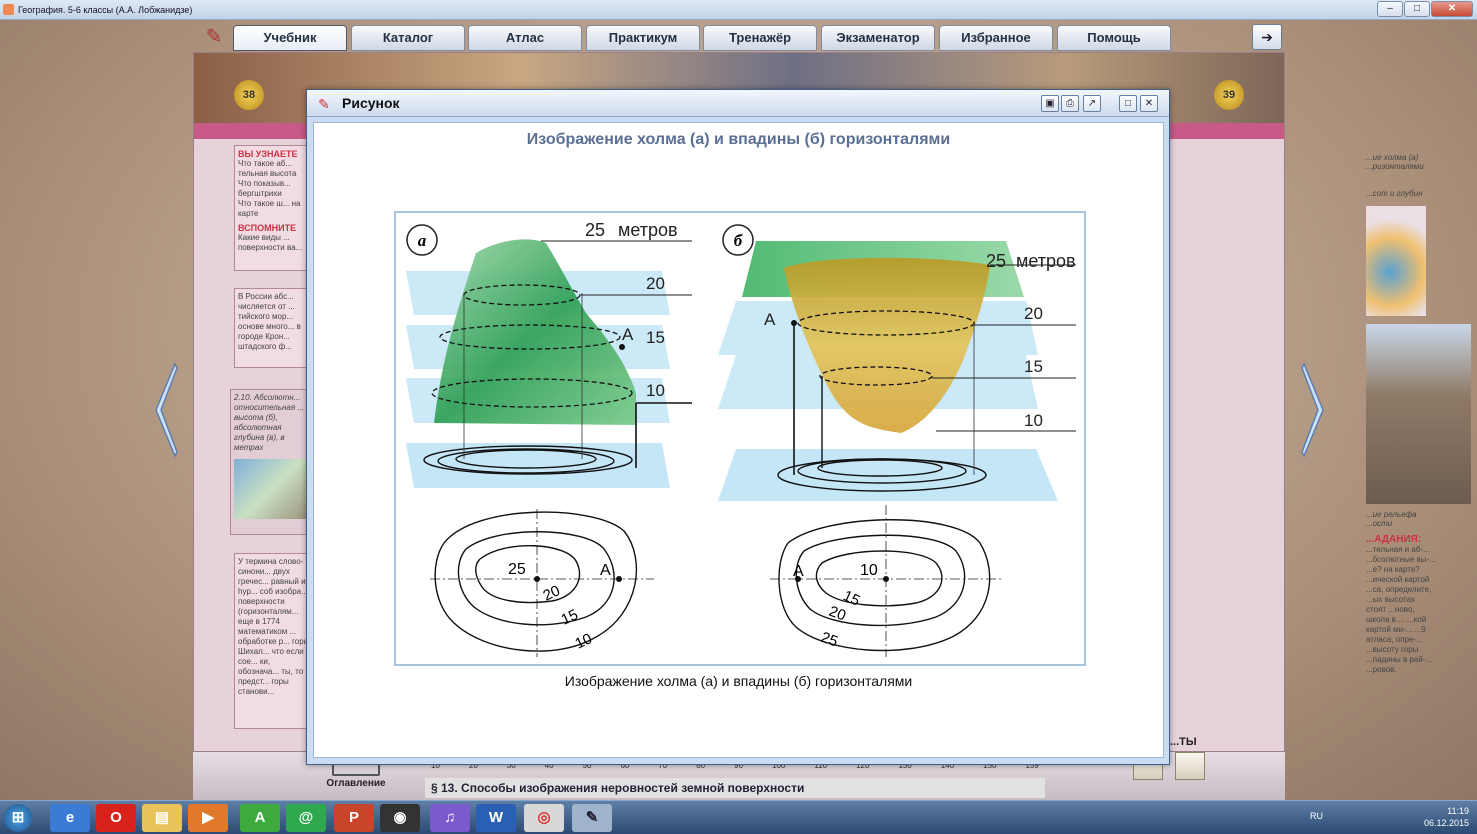 This screenshot has height=834, width=1477. What do you see at coordinates (260, 818) in the screenshot?
I see `app-a-icon: A` at bounding box center [260, 818].